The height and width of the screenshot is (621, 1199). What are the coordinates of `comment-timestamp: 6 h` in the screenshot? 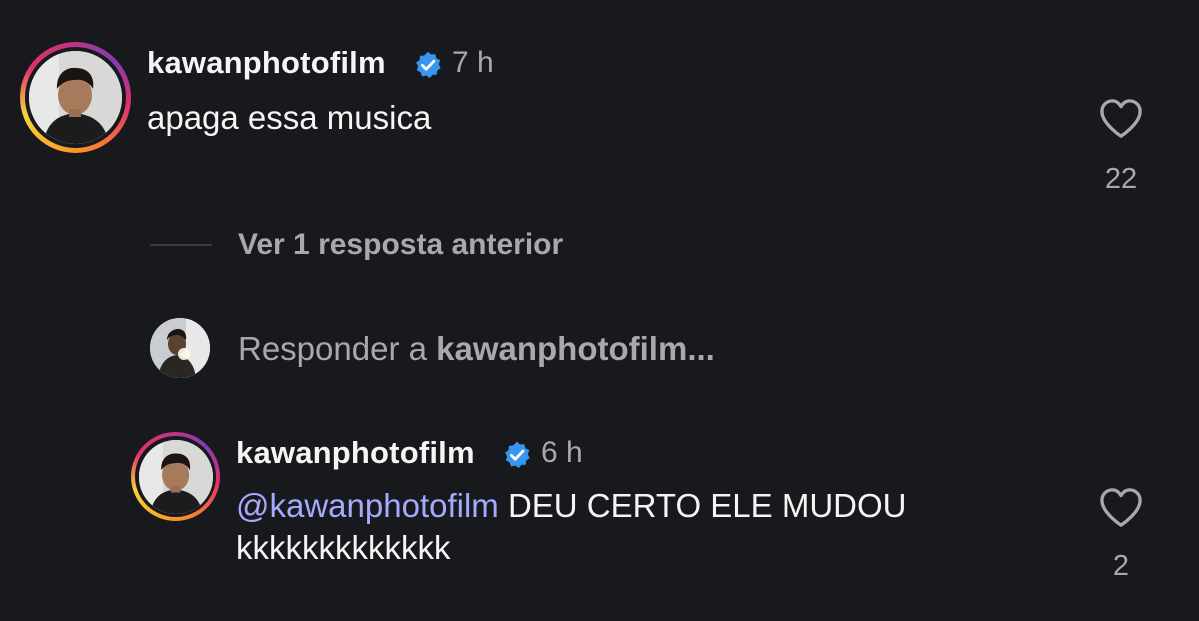 It's located at (562, 452).